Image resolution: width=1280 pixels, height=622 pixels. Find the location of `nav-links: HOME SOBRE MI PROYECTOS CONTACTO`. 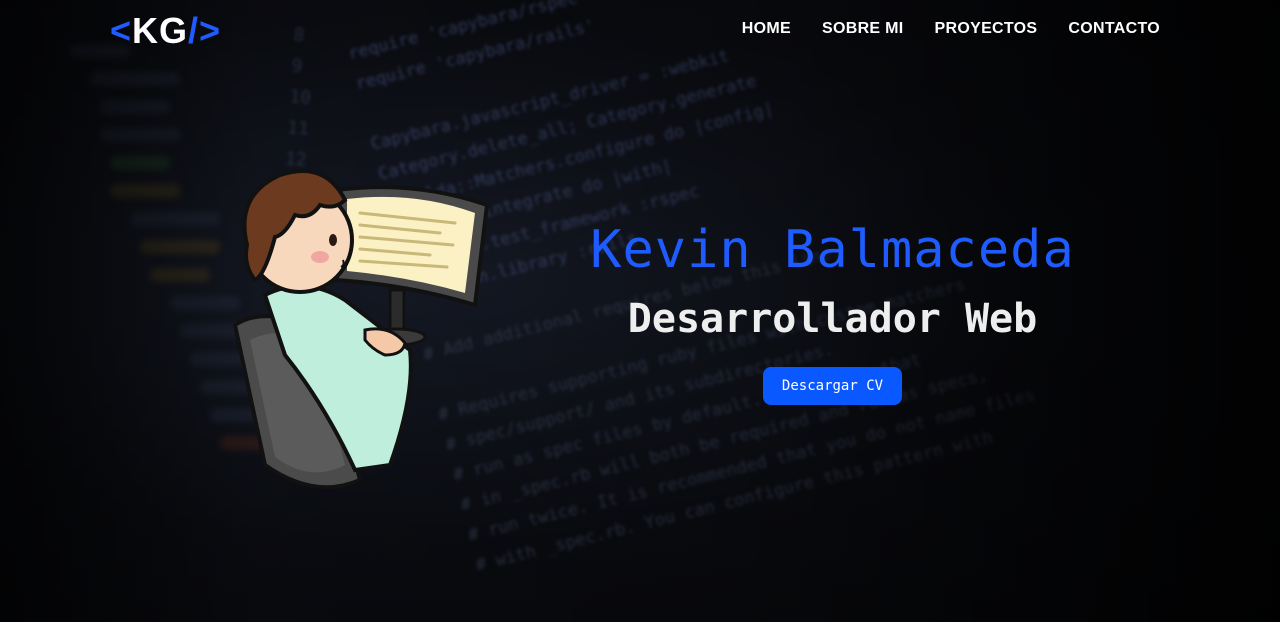

nav-links: HOME SOBRE MI PROYECTOS CONTACTO is located at coordinates (951, 29).